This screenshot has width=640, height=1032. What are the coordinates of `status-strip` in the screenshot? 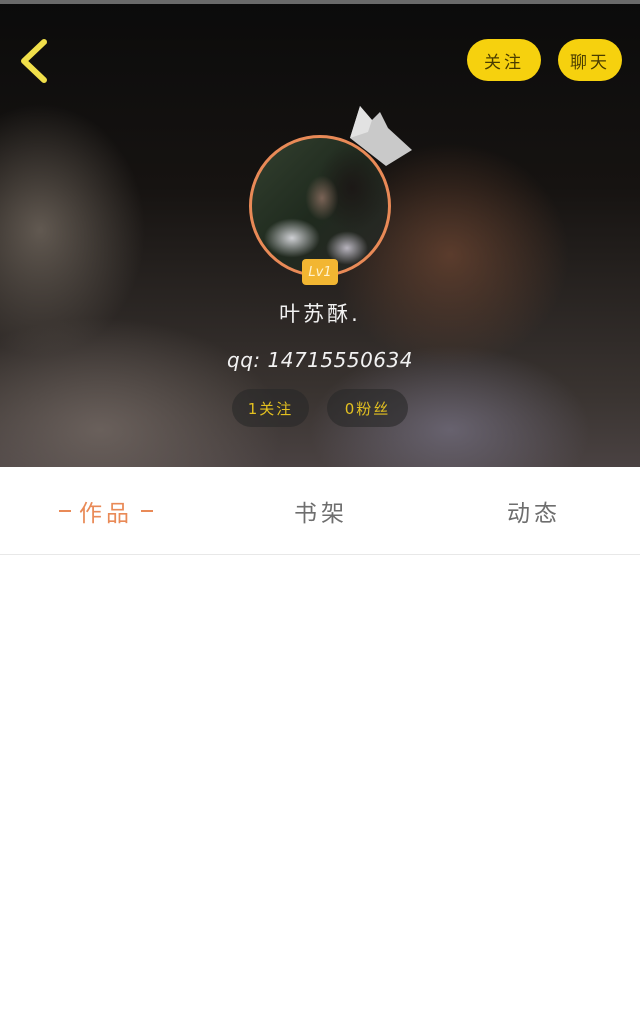 It's located at (320, 2).